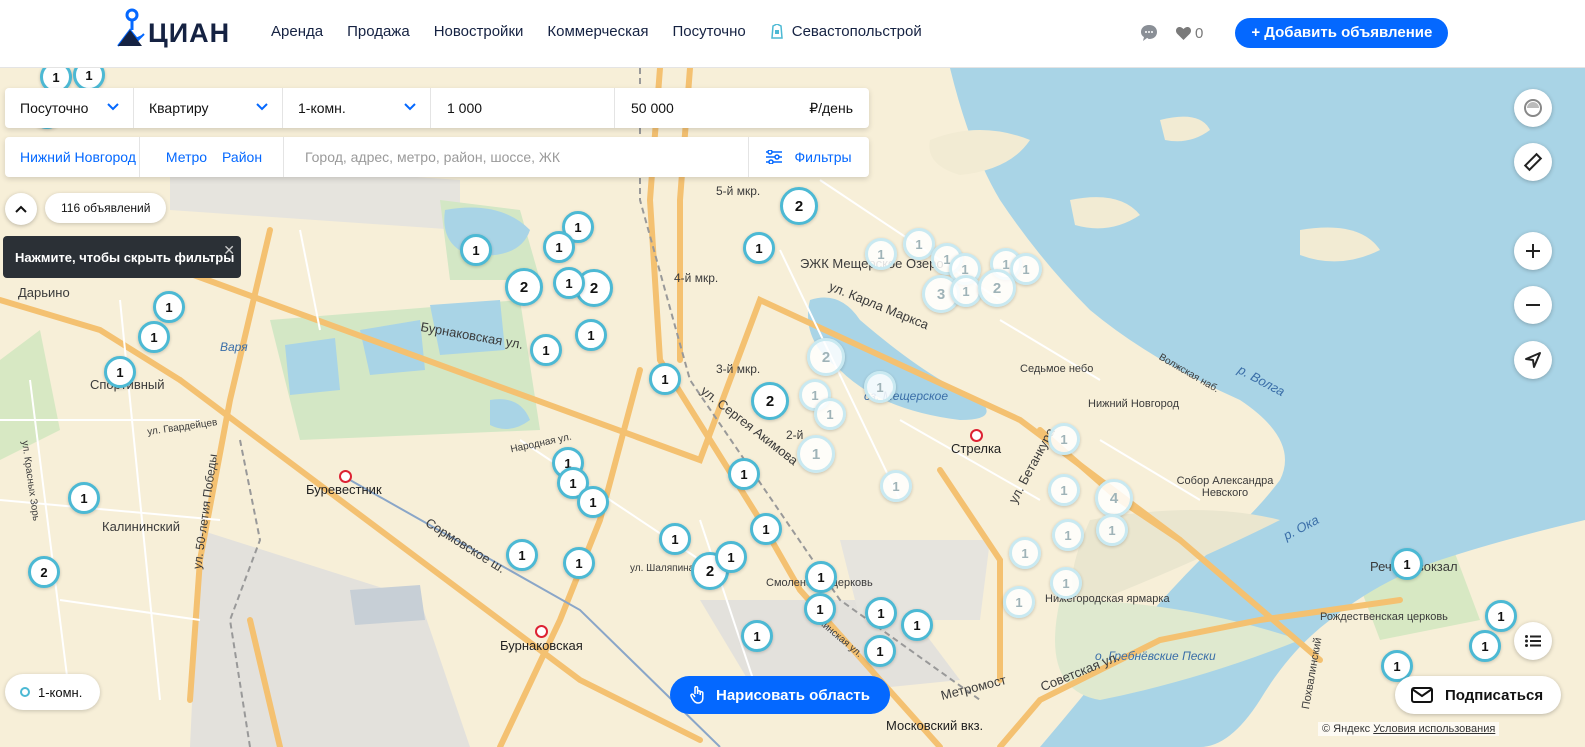 This screenshot has width=1585, height=747. I want to click on label-mkr4: 4-й мкр., so click(696, 278).